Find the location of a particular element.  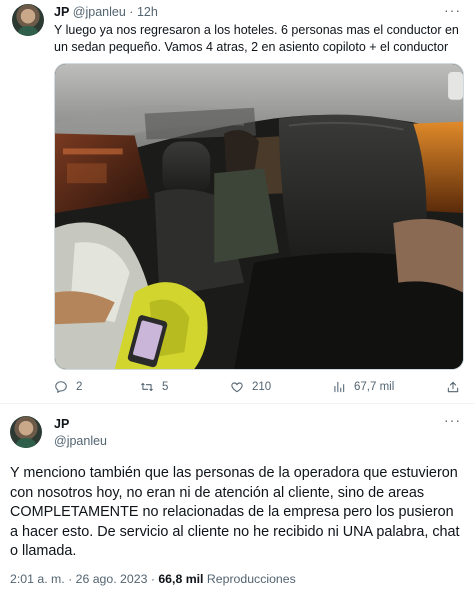

views-count: 67,7 mil is located at coordinates (374, 387).